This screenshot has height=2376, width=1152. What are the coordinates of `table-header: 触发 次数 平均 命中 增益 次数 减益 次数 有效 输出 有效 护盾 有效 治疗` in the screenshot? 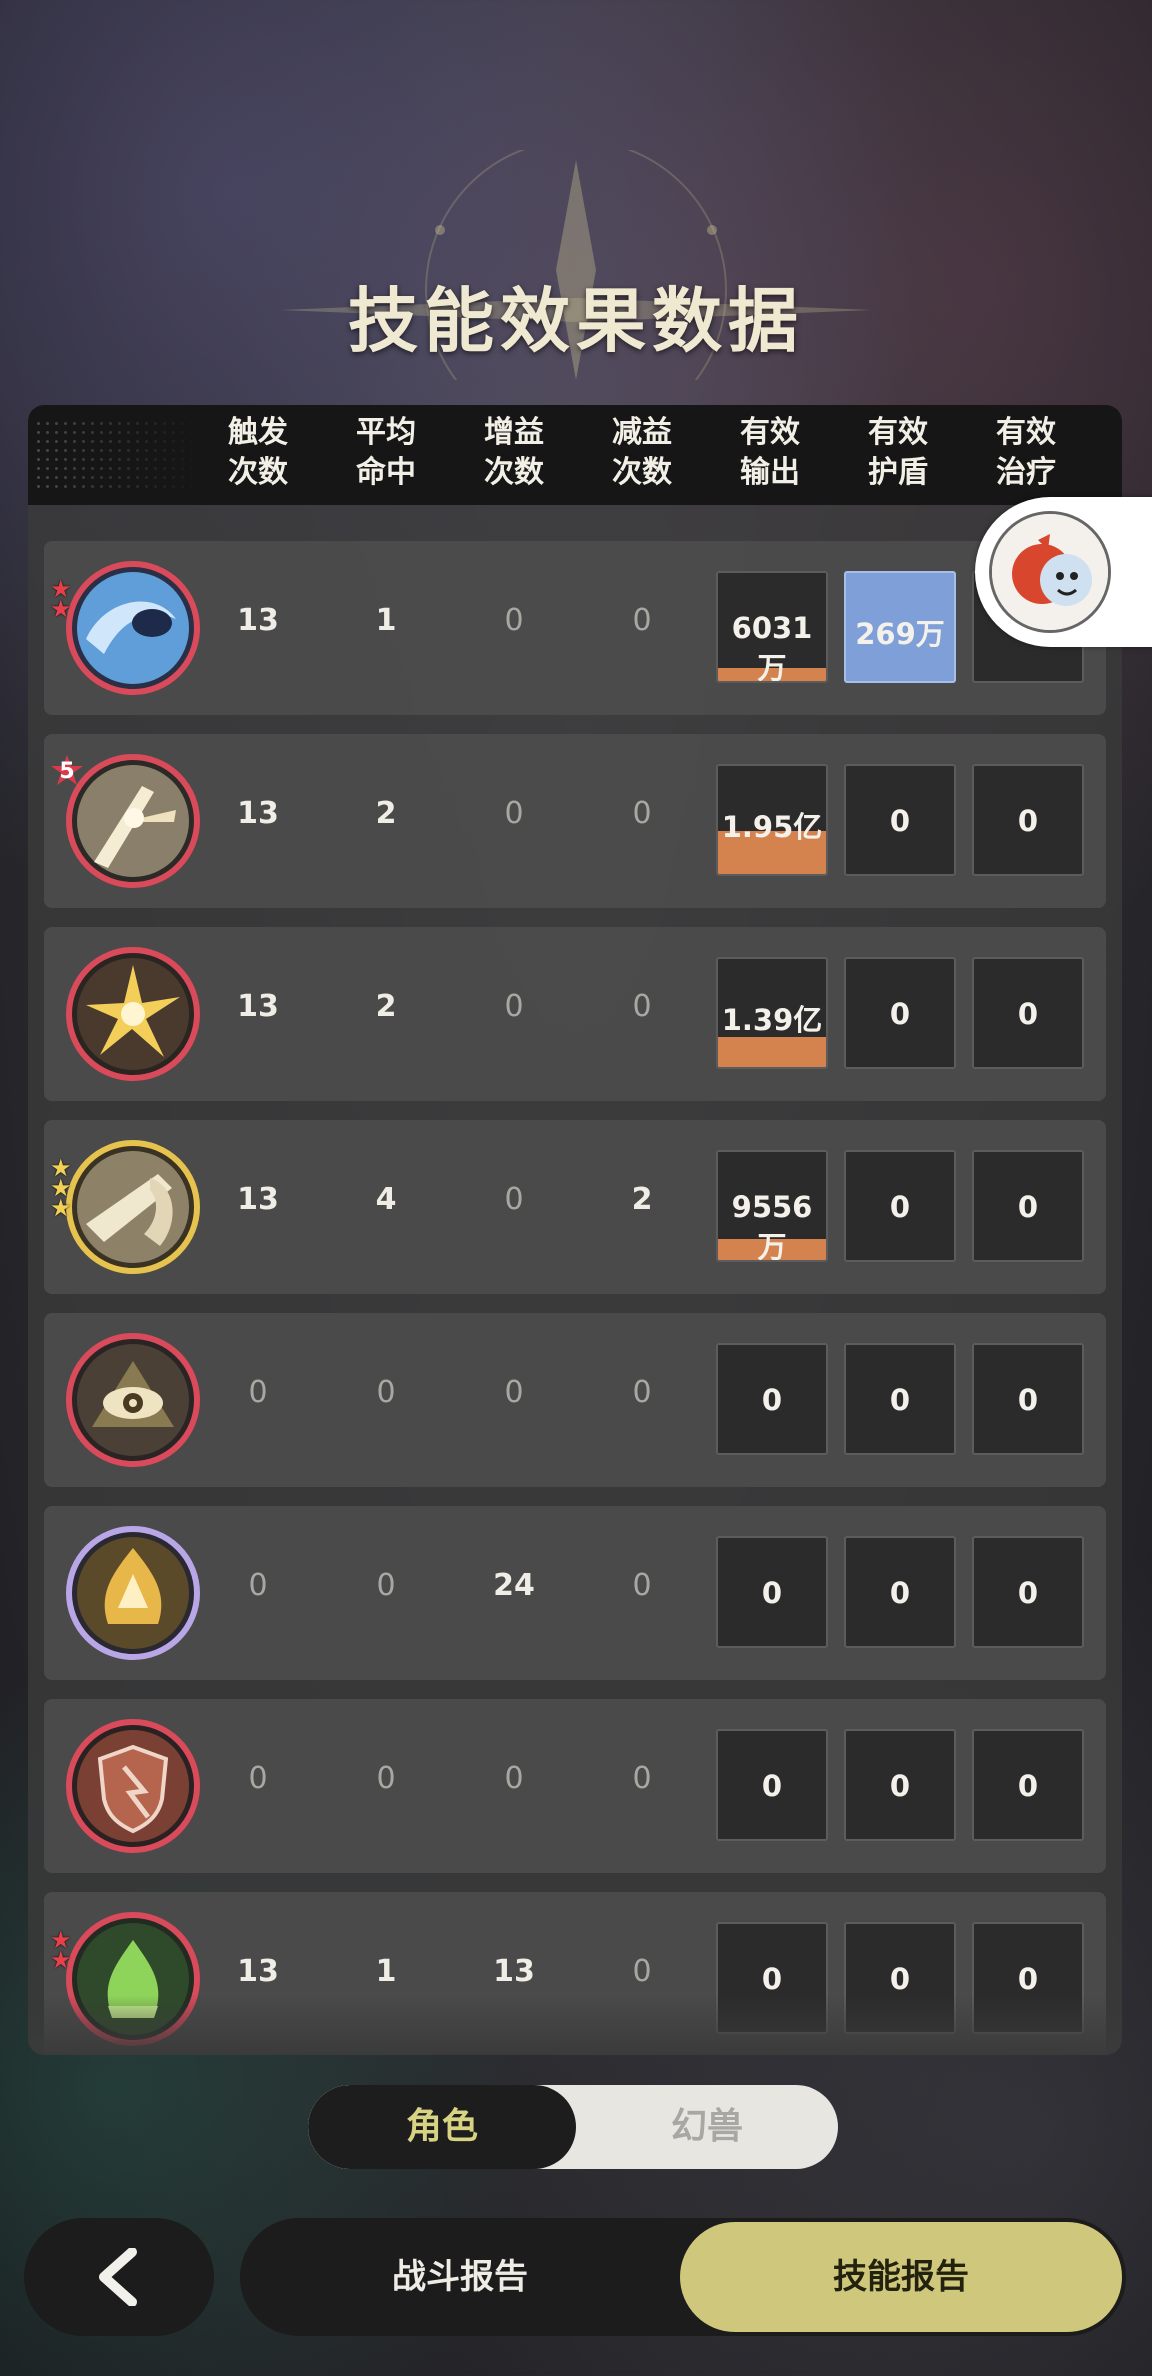 It's located at (575, 455).